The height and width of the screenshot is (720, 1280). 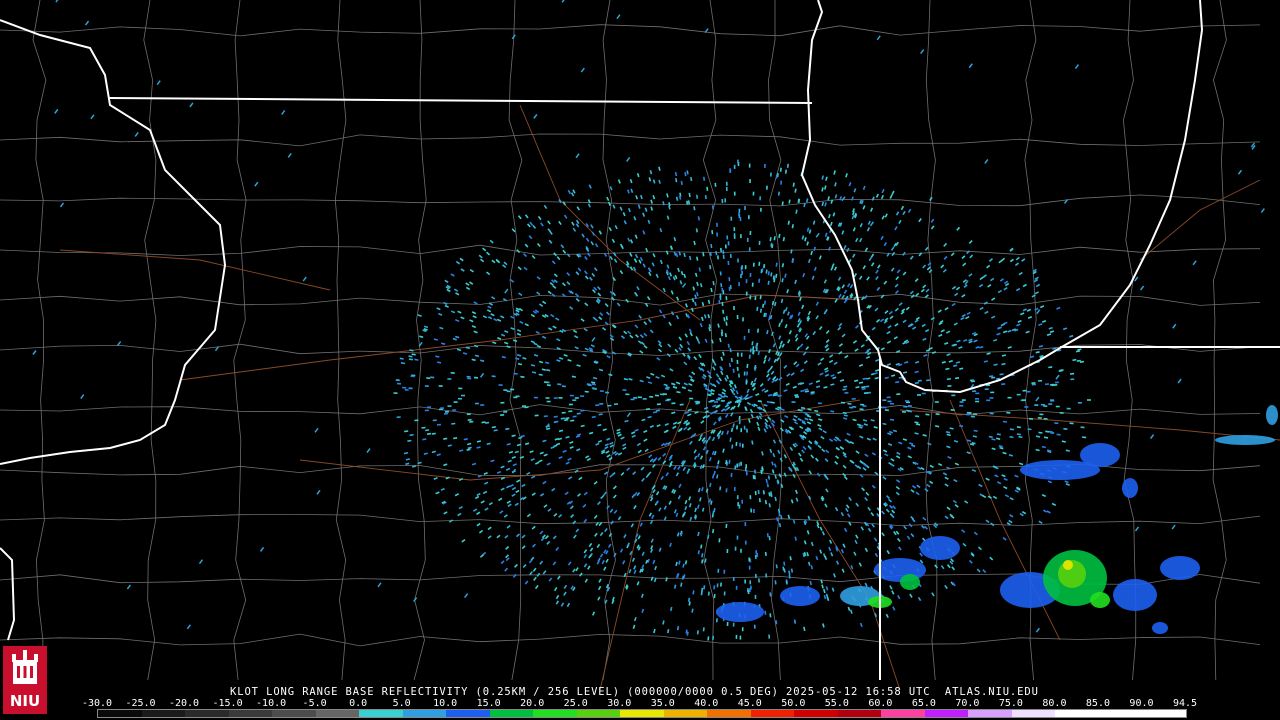 I want to click on scale-label: -20.0, so click(x=184, y=703).